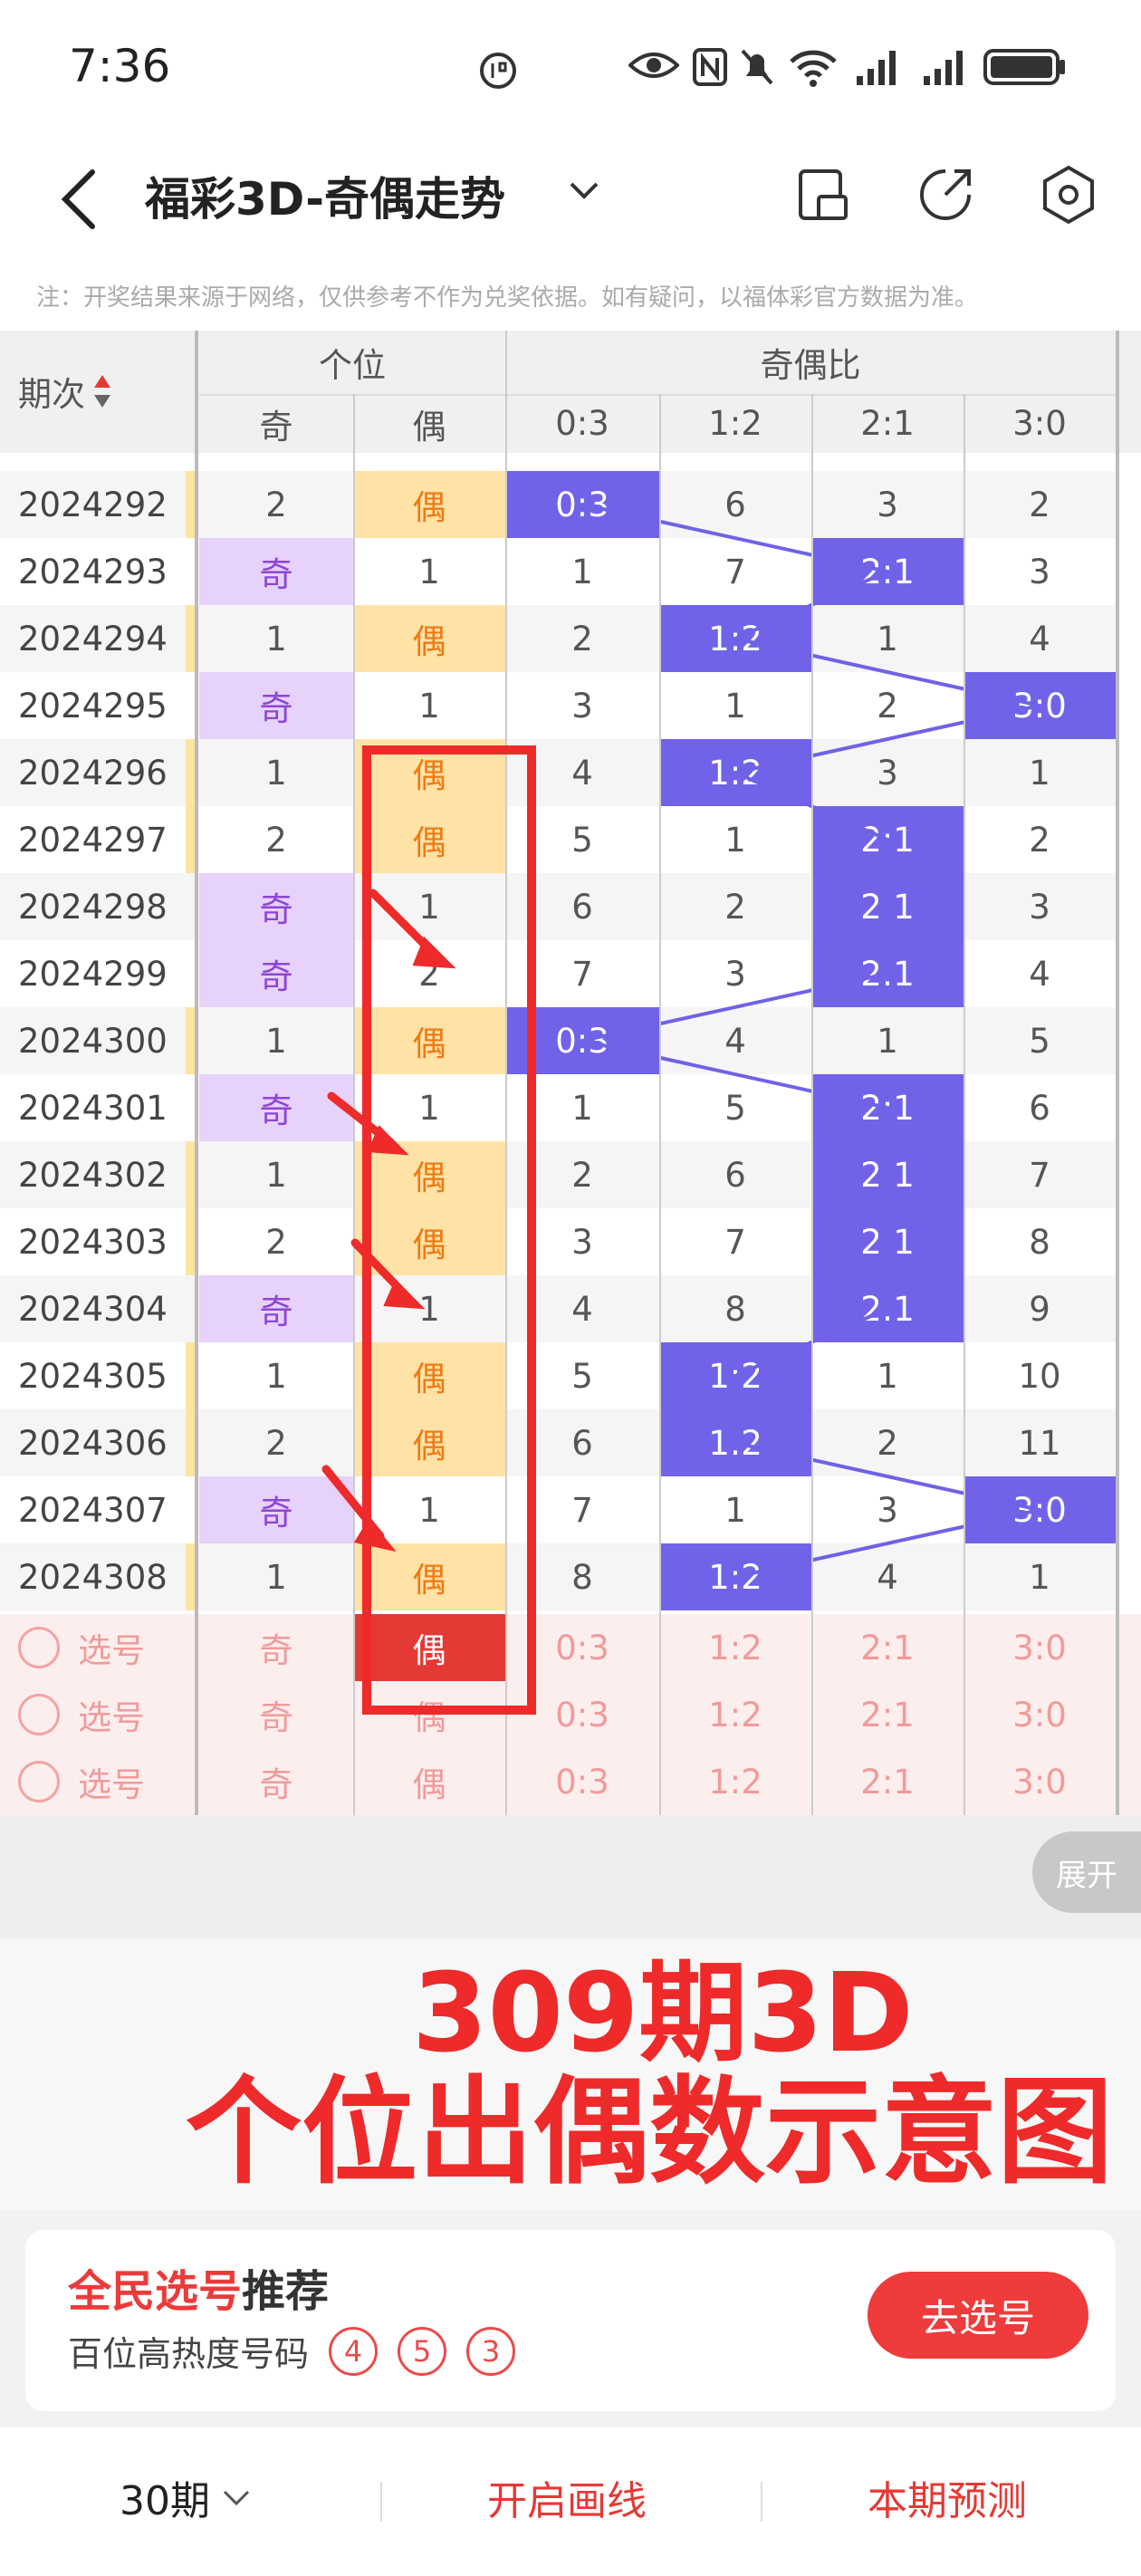 The height and width of the screenshot is (2576, 1141). I want to click on screen-switch-icon, so click(824, 195).